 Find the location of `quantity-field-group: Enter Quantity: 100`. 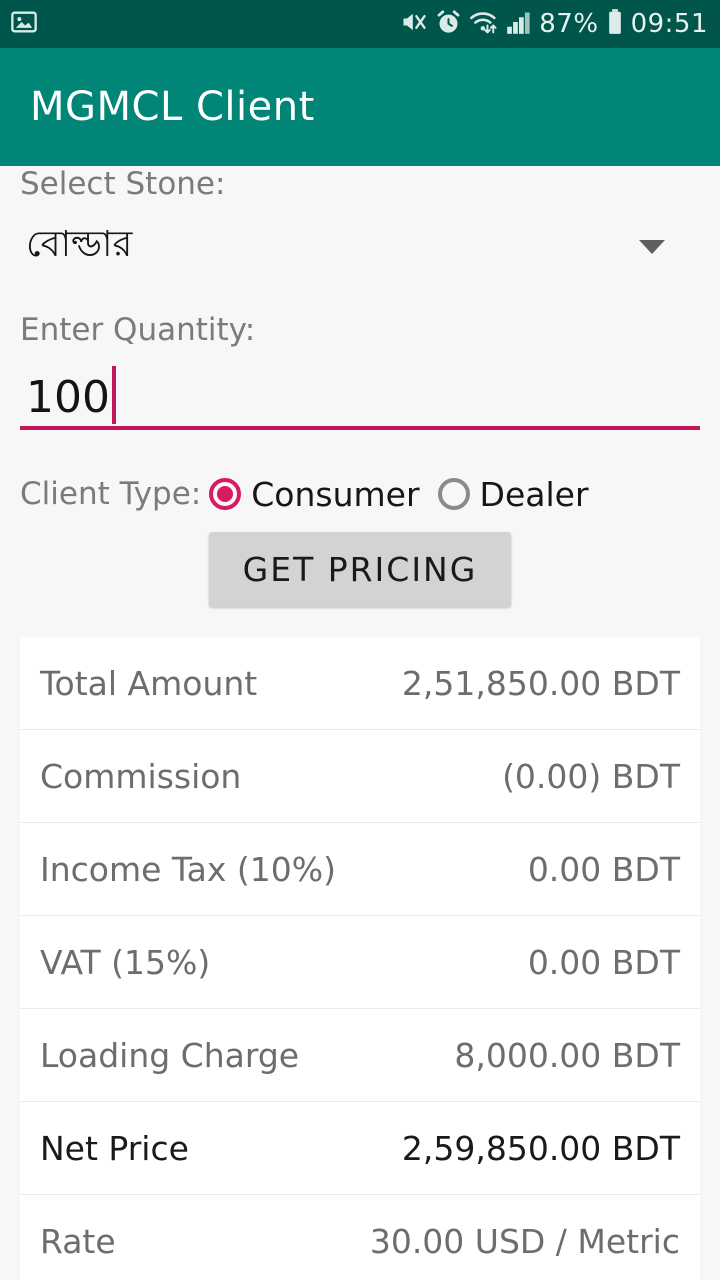

quantity-field-group: Enter Quantity: 100 is located at coordinates (360, 371).